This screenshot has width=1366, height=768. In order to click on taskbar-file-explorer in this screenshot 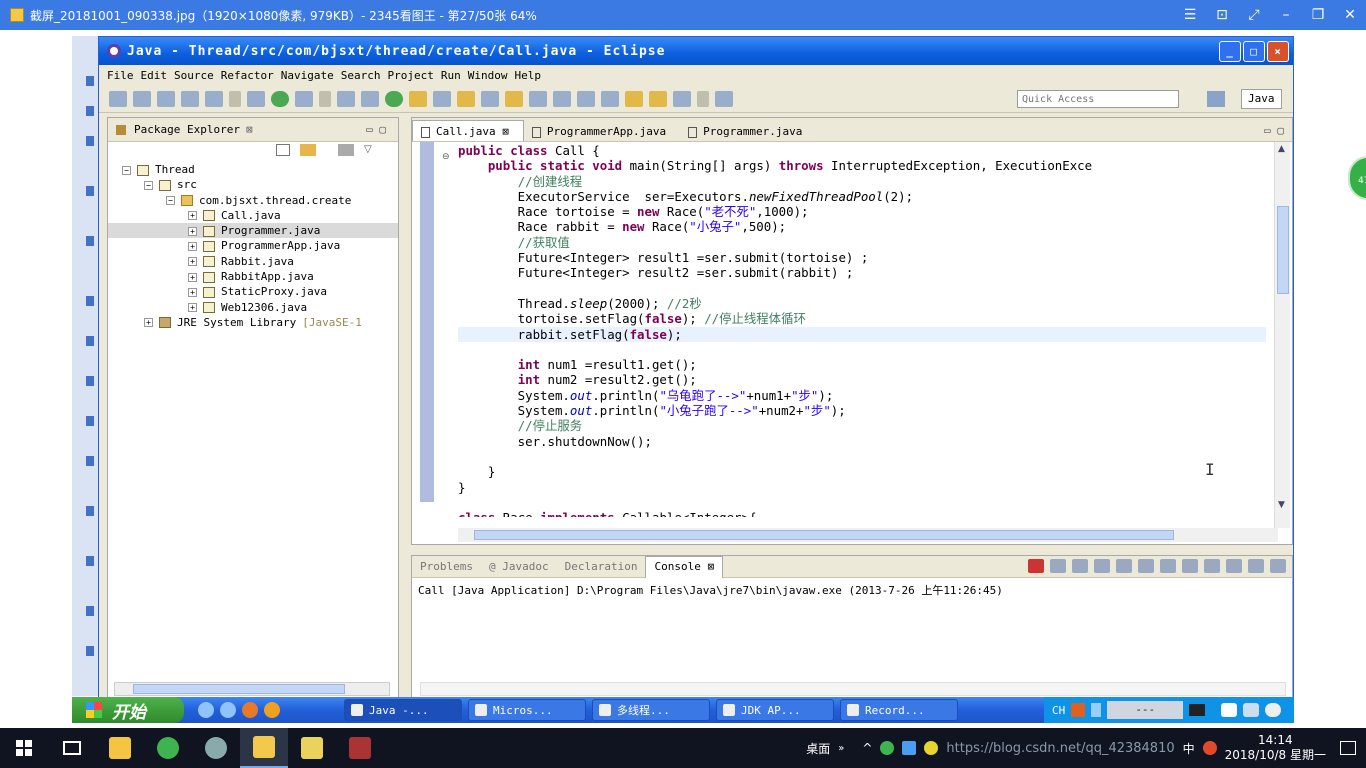, I will do `click(120, 748)`.